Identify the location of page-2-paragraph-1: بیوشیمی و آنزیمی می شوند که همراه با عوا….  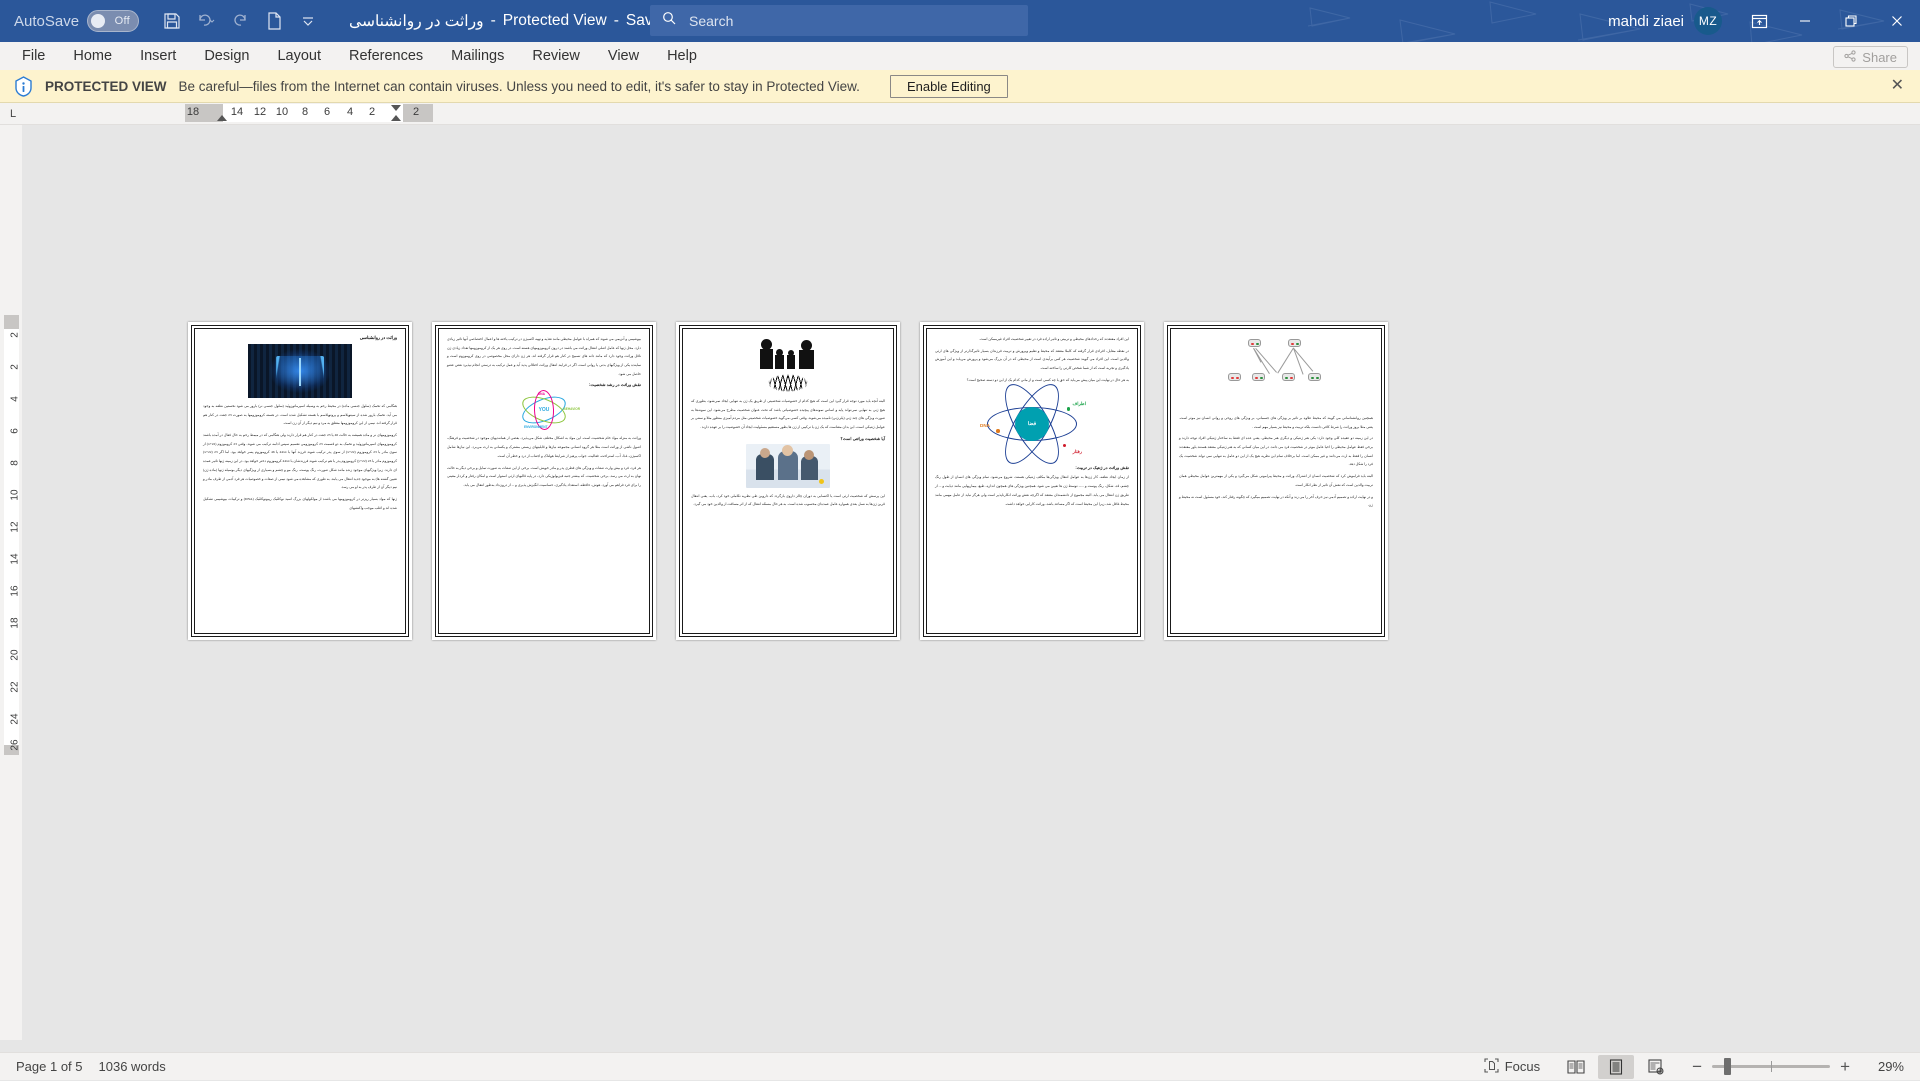
(544, 356).